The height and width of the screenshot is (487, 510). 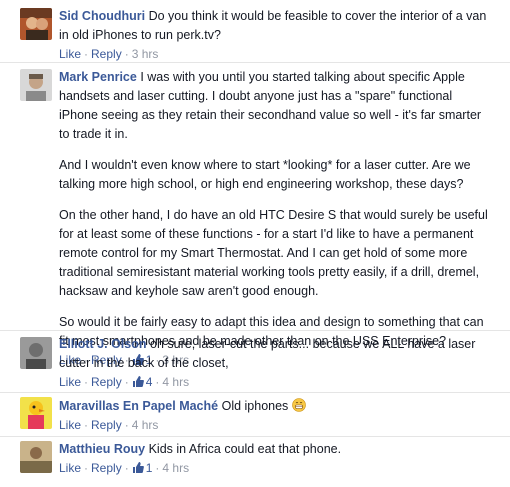 I want to click on author-name: Elliott J. Olson, so click(x=103, y=344).